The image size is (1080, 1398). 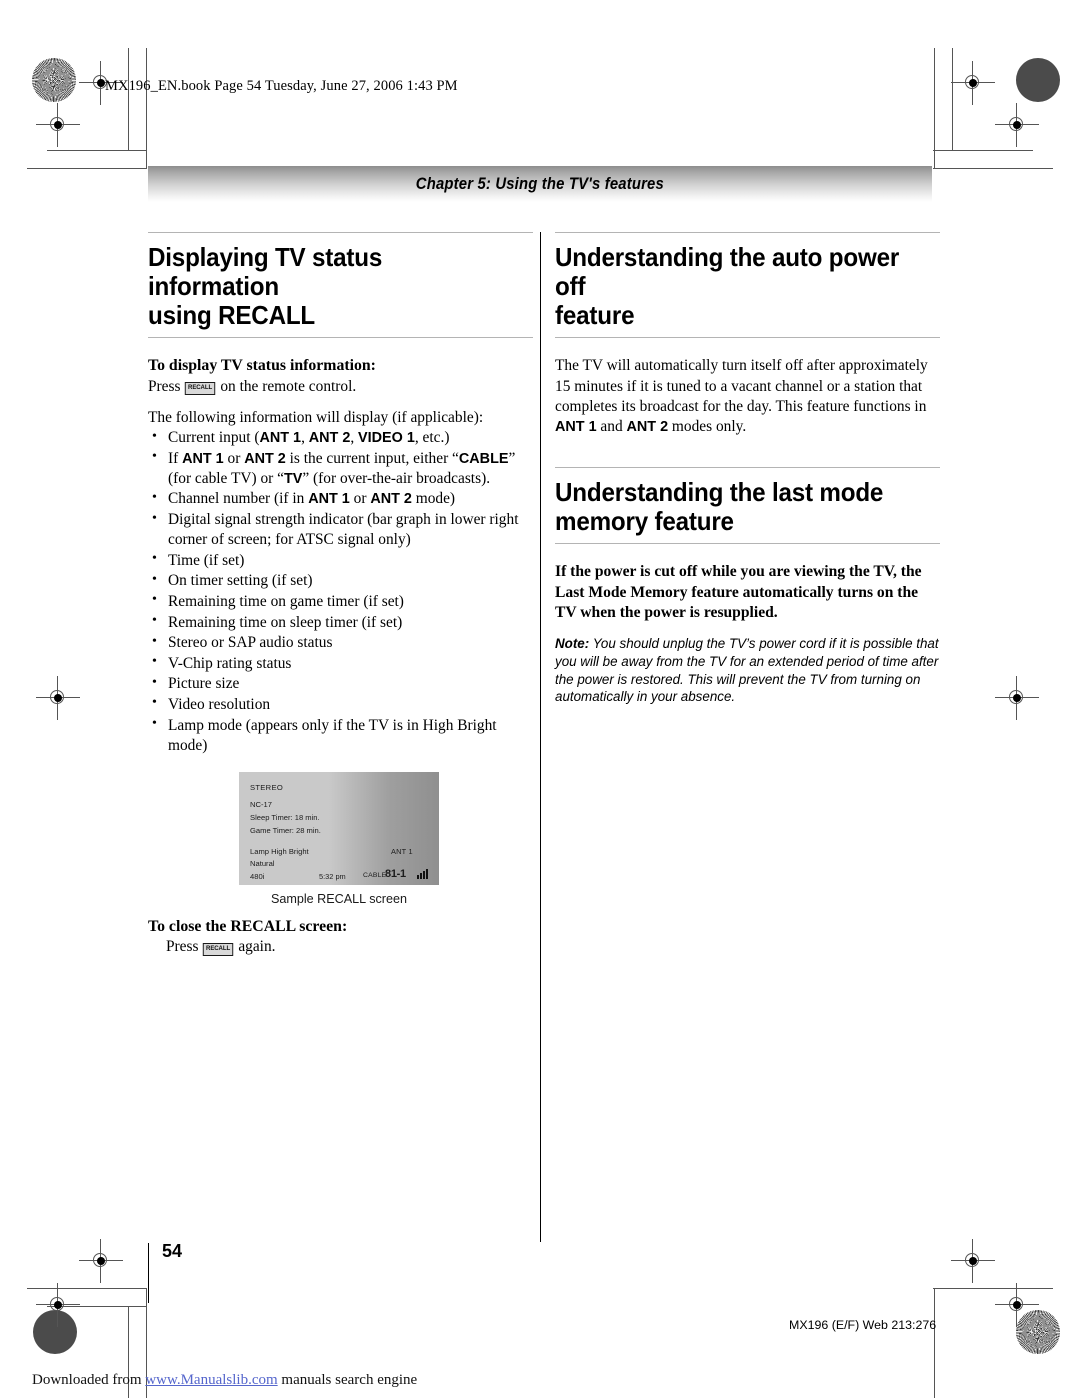 What do you see at coordinates (340, 560) in the screenshot?
I see `list-item: Time (if set)` at bounding box center [340, 560].